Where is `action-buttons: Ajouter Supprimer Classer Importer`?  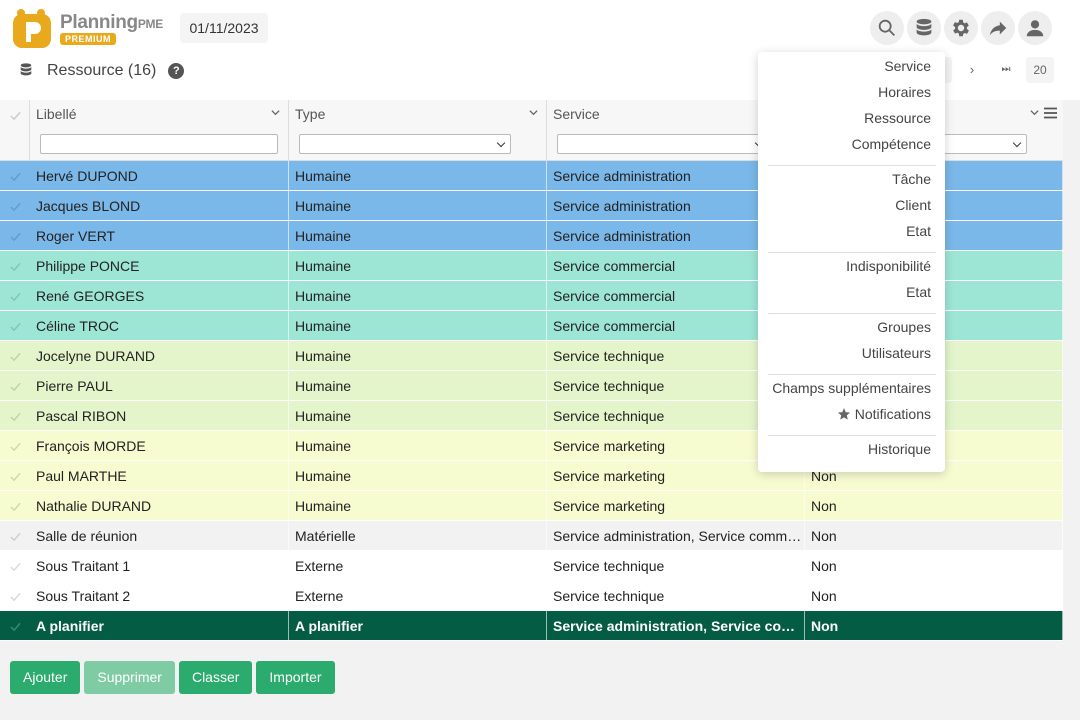 action-buttons: Ajouter Supprimer Classer Importer is located at coordinates (172, 677).